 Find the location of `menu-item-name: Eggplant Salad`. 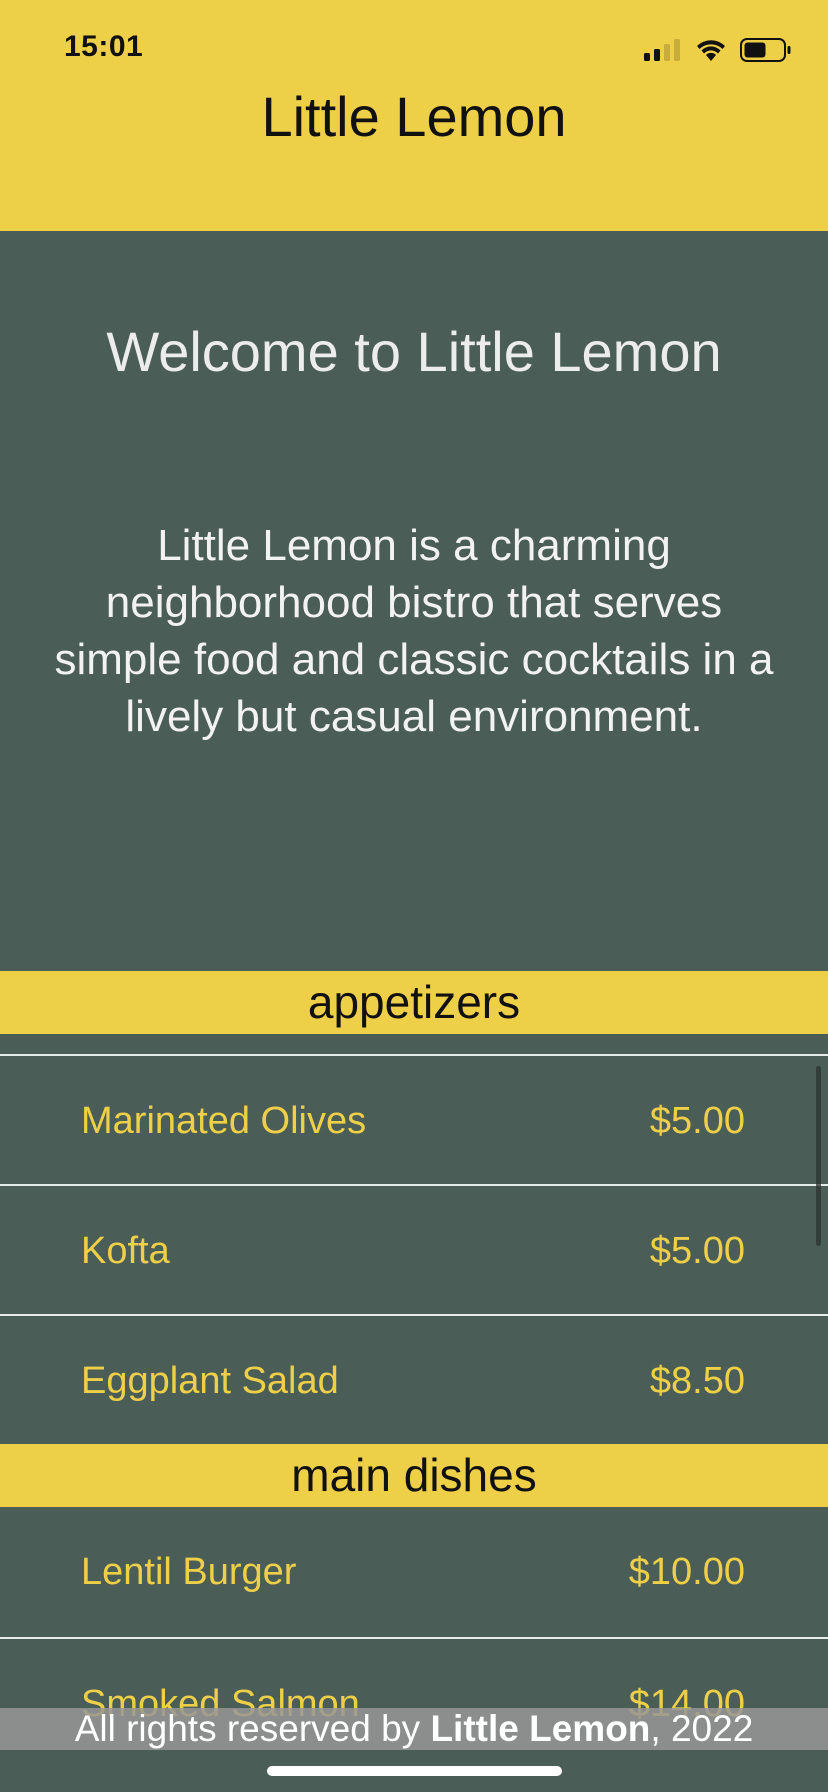

menu-item-name: Eggplant Salad is located at coordinates (210, 1381).